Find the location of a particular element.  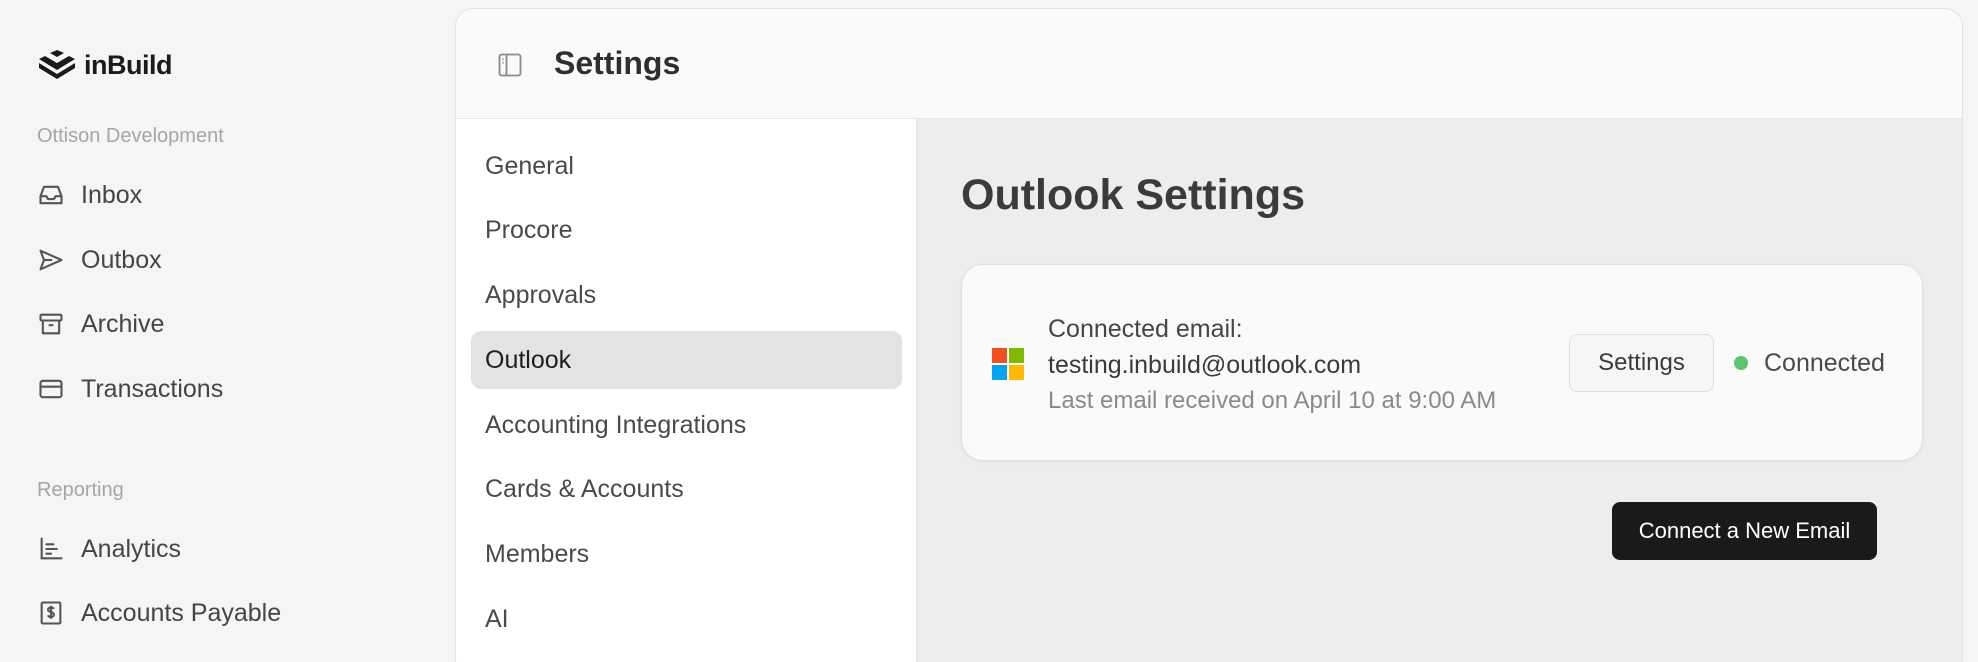

main-header: Settings is located at coordinates (1209, 64).